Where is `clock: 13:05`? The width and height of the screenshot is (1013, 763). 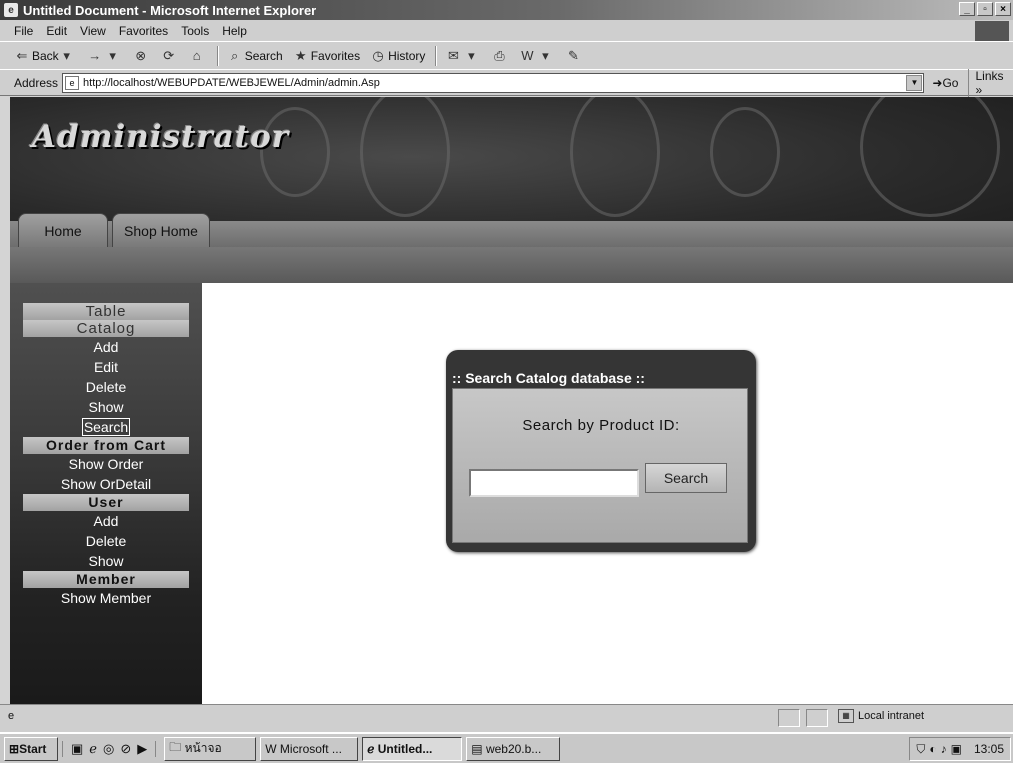 clock: 13:05 is located at coordinates (989, 749).